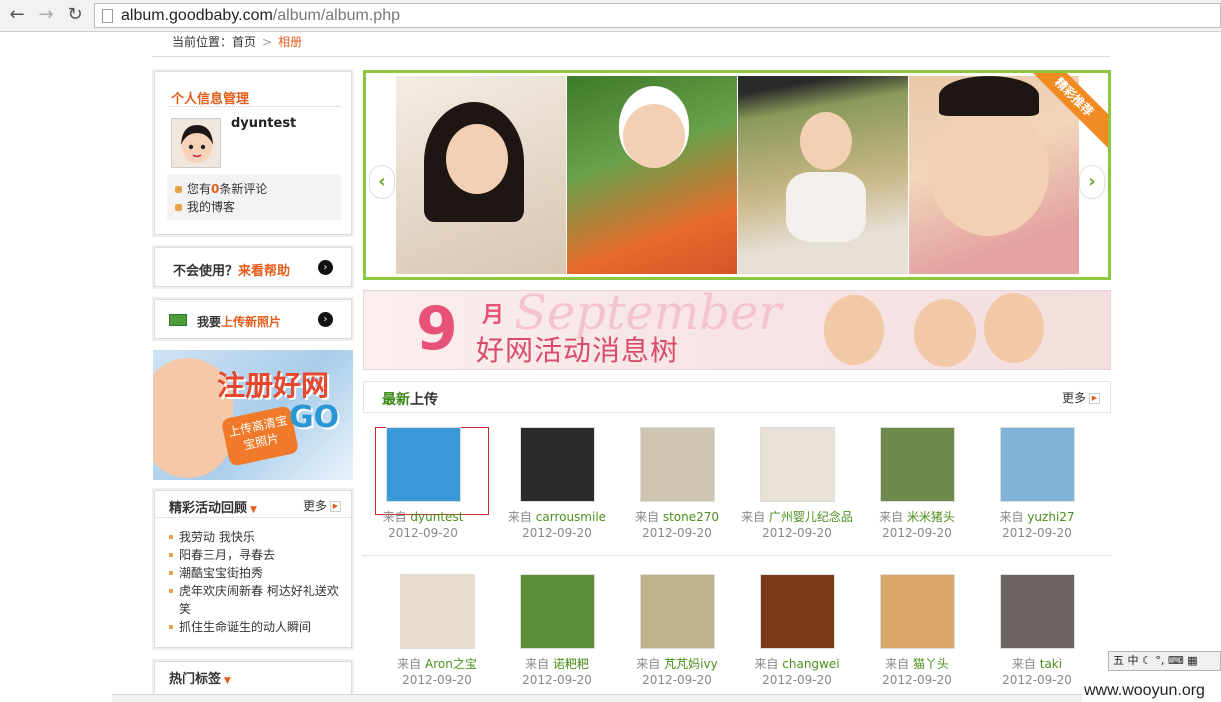 The height and width of the screenshot is (702, 1221). I want to click on september-events-banner: September 9 月 好网活动消息树, so click(737, 330).